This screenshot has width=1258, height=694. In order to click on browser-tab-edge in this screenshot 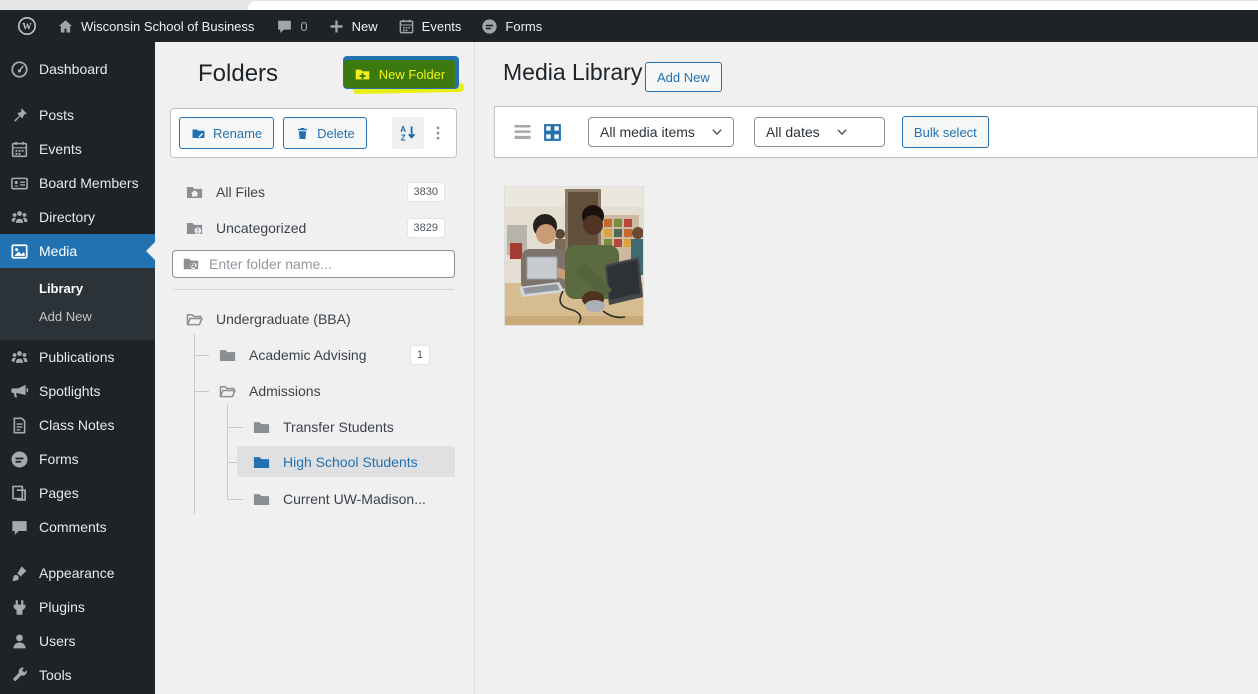, I will do `click(753, 5)`.